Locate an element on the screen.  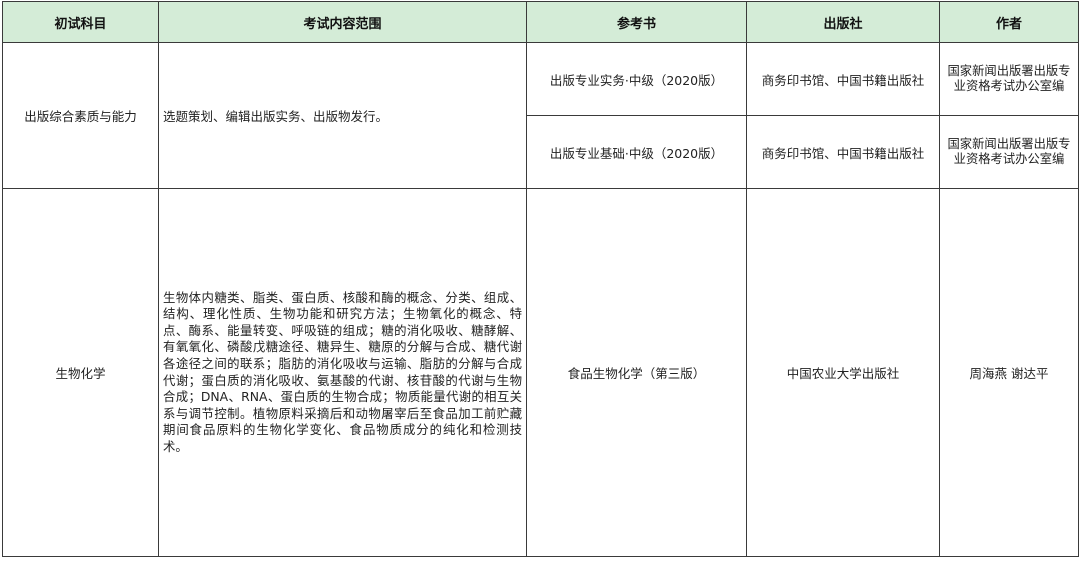
header-scope: 考试内容范围 is located at coordinates (342, 22).